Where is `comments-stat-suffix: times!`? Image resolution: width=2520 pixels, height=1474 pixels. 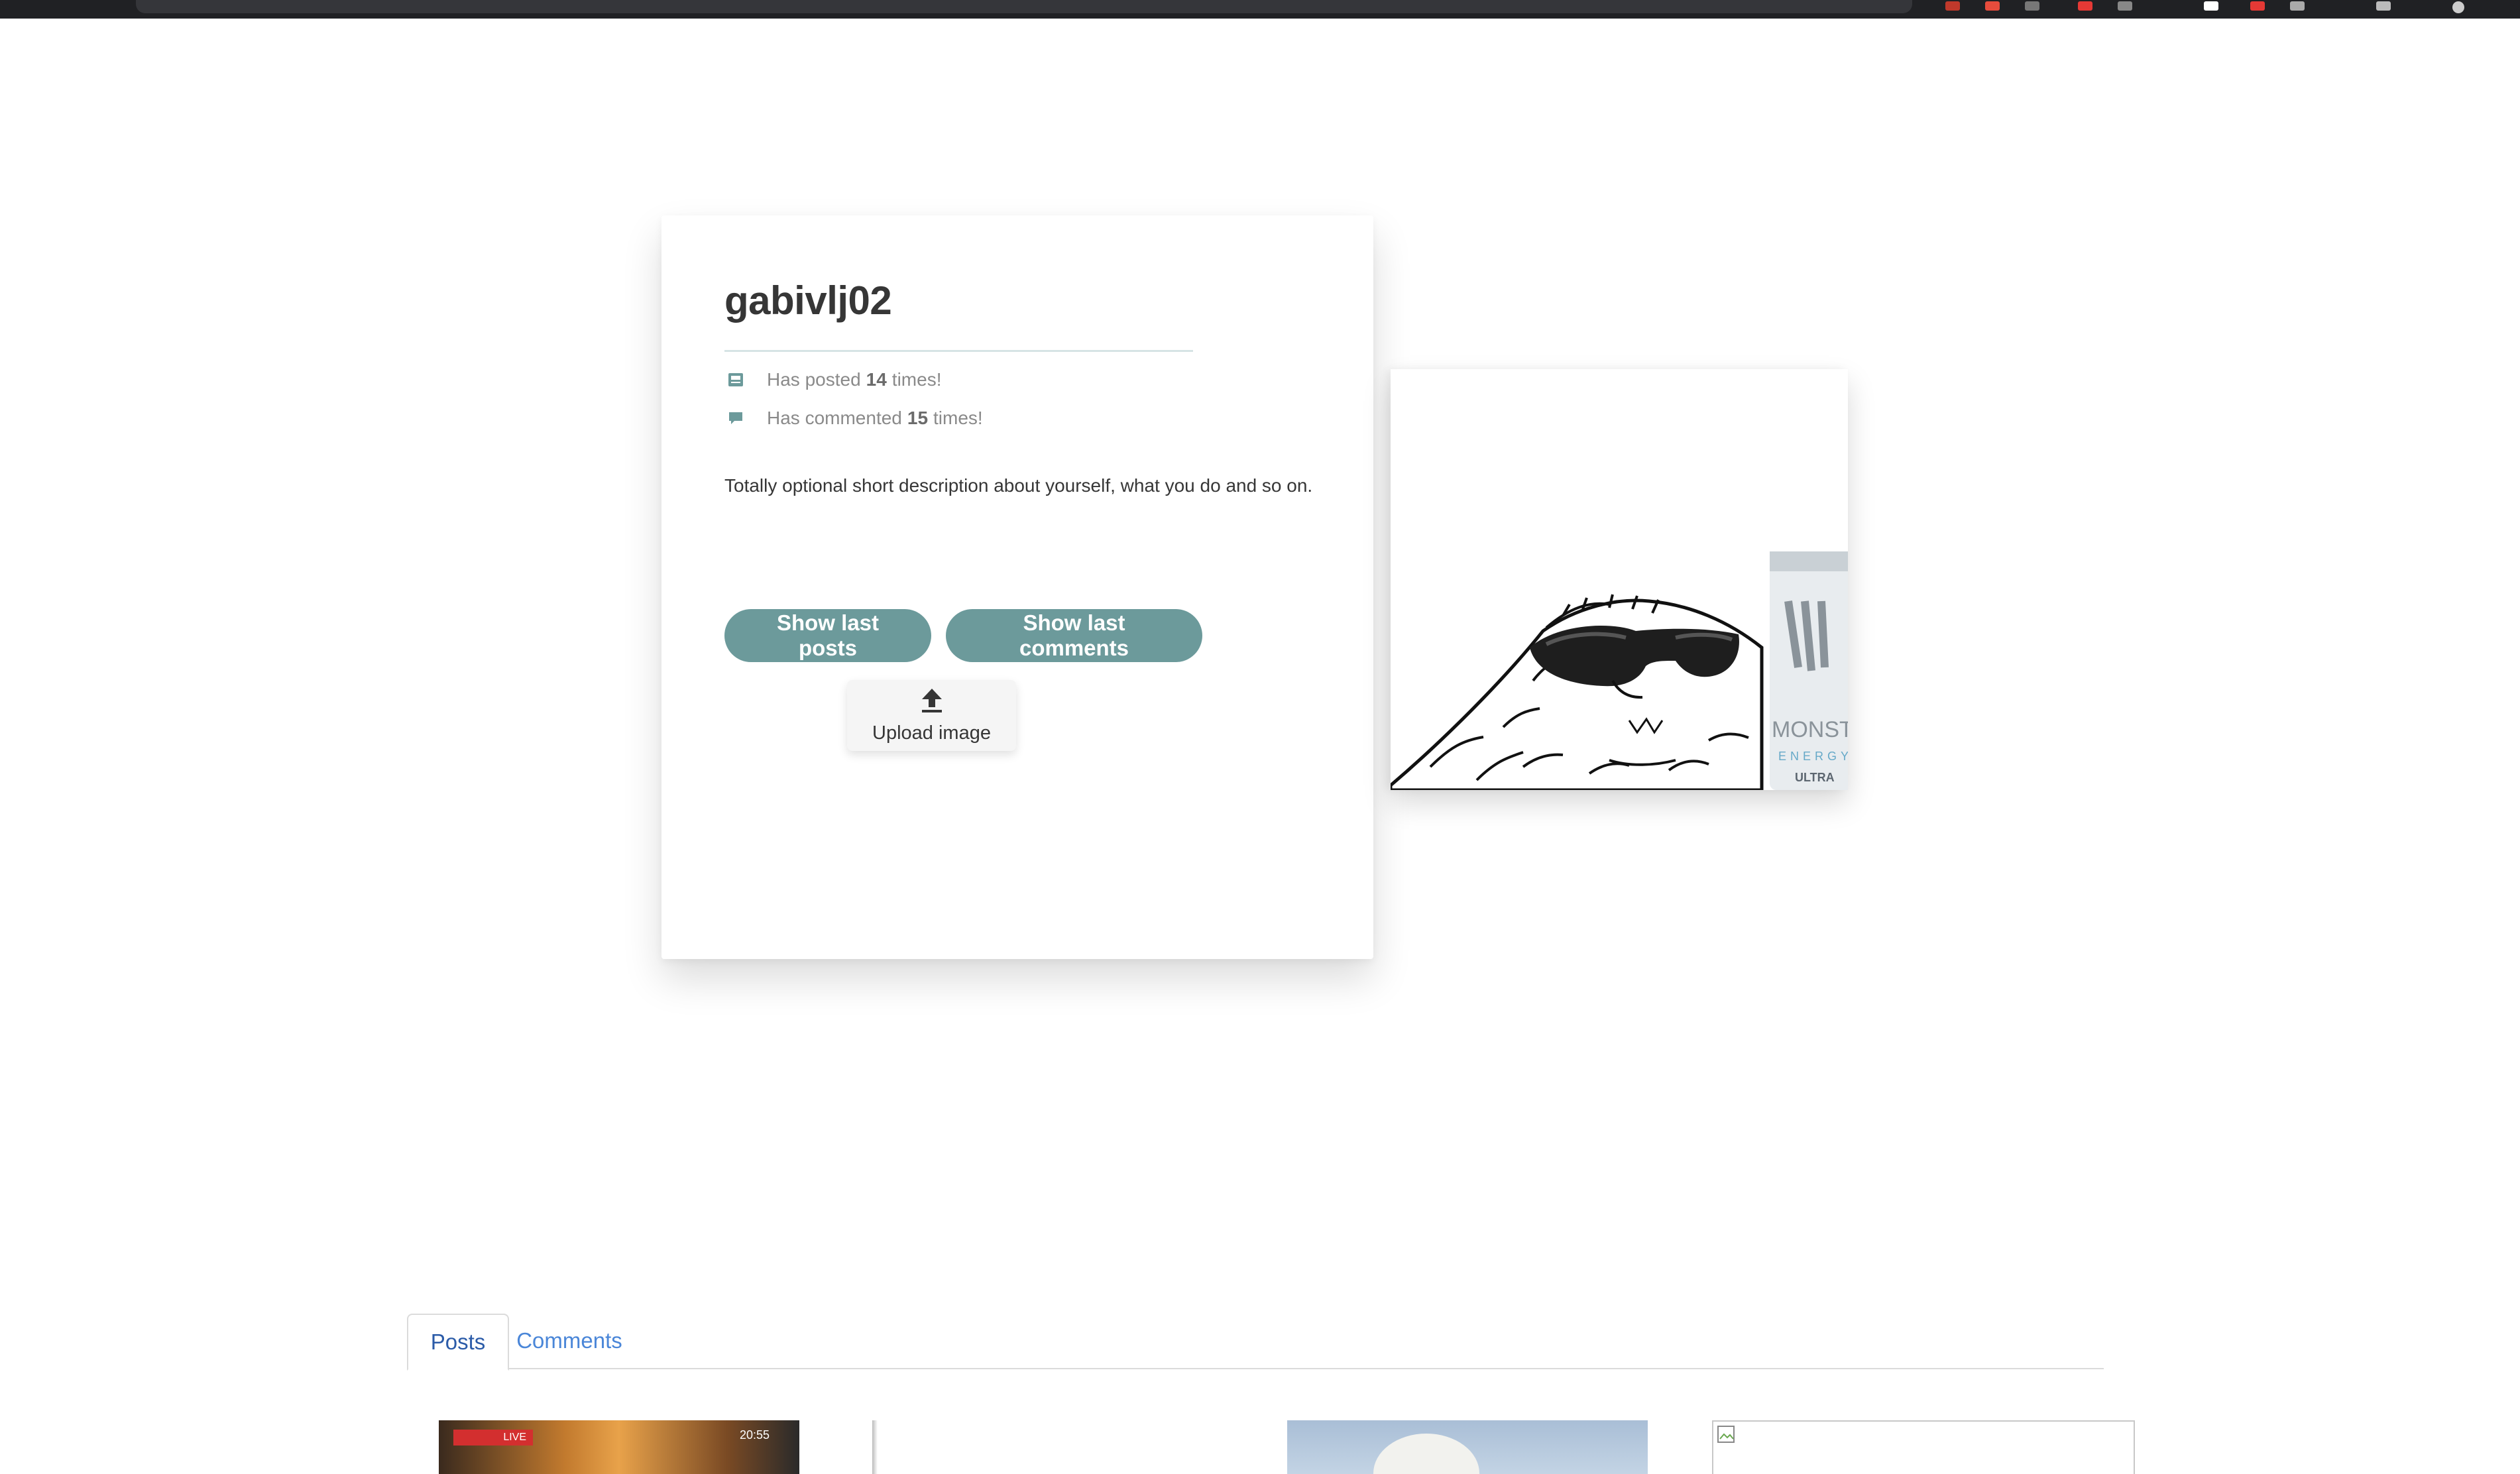
comments-stat-suffix: times! is located at coordinates (958, 418).